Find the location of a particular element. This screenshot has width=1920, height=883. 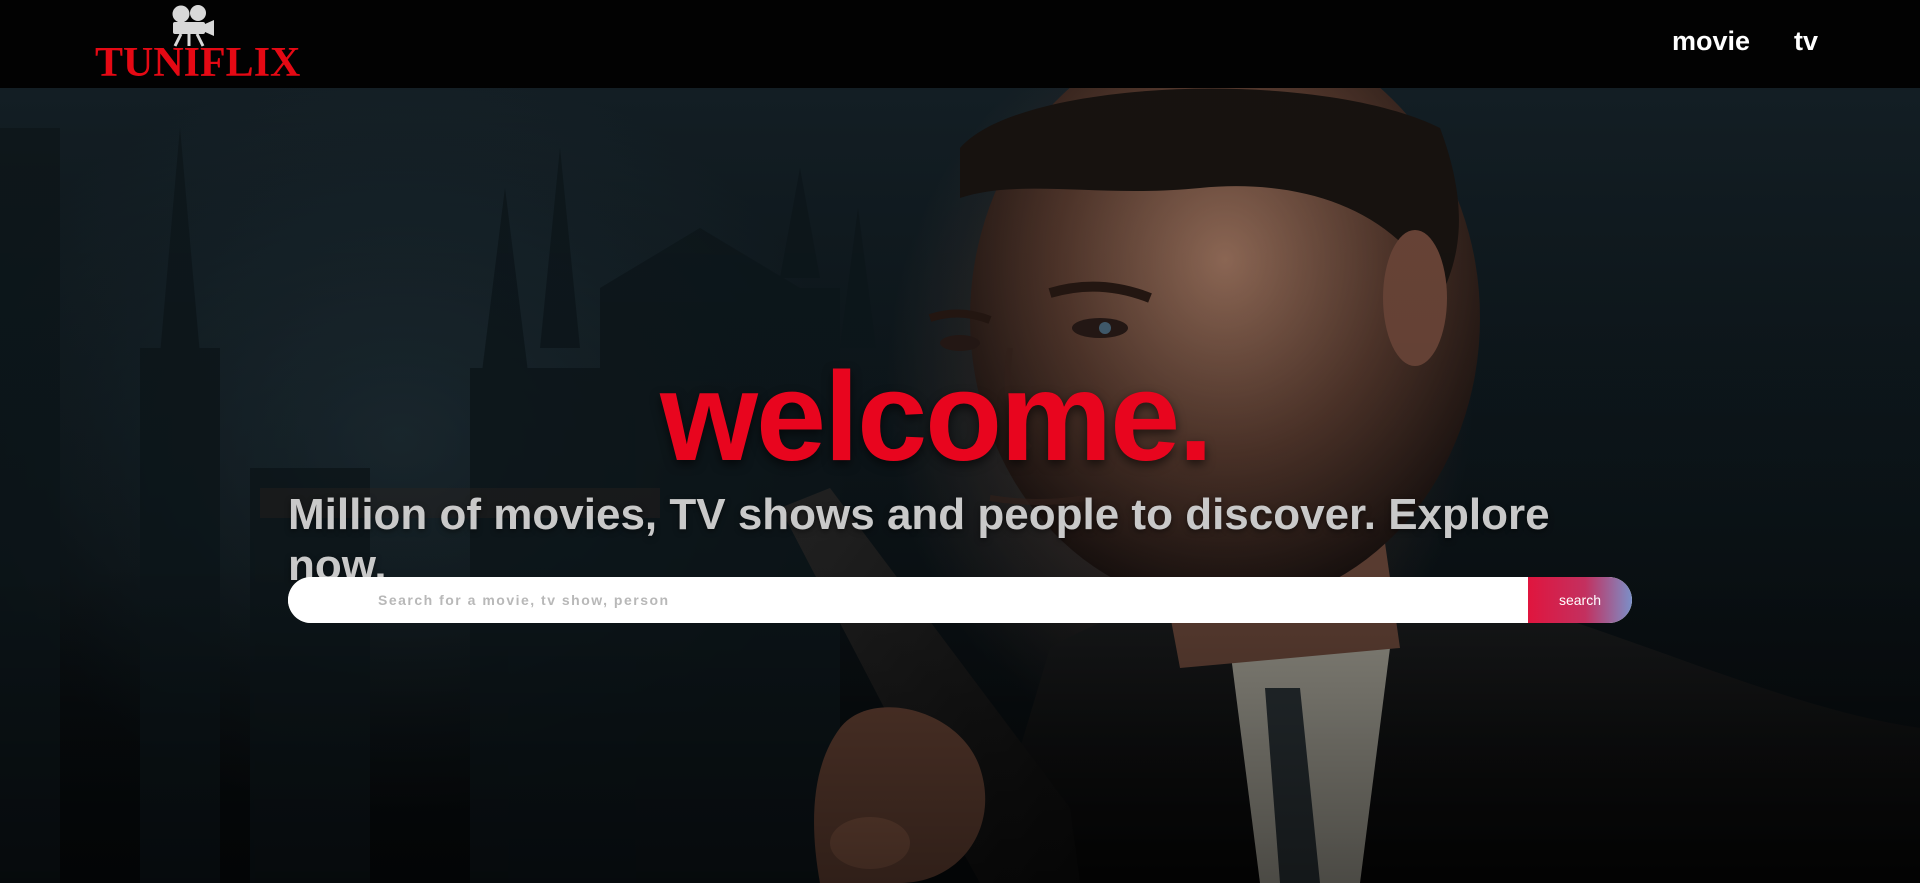

search-form: search is located at coordinates (960, 600).